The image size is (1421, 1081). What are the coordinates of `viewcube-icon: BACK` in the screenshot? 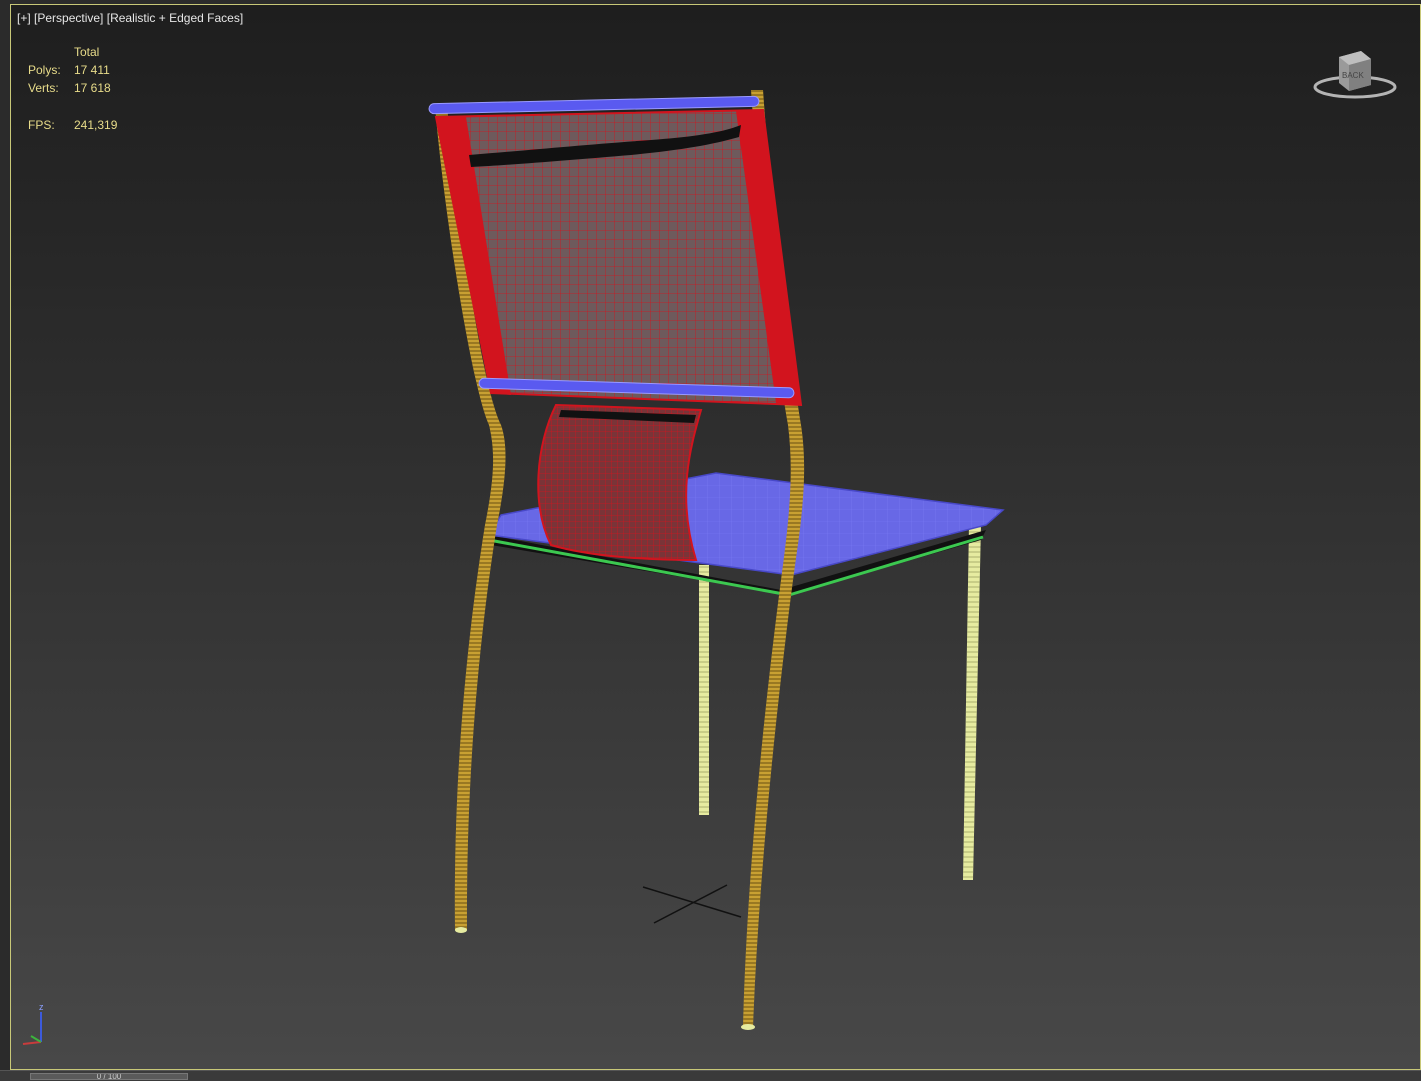 It's located at (1356, 75).